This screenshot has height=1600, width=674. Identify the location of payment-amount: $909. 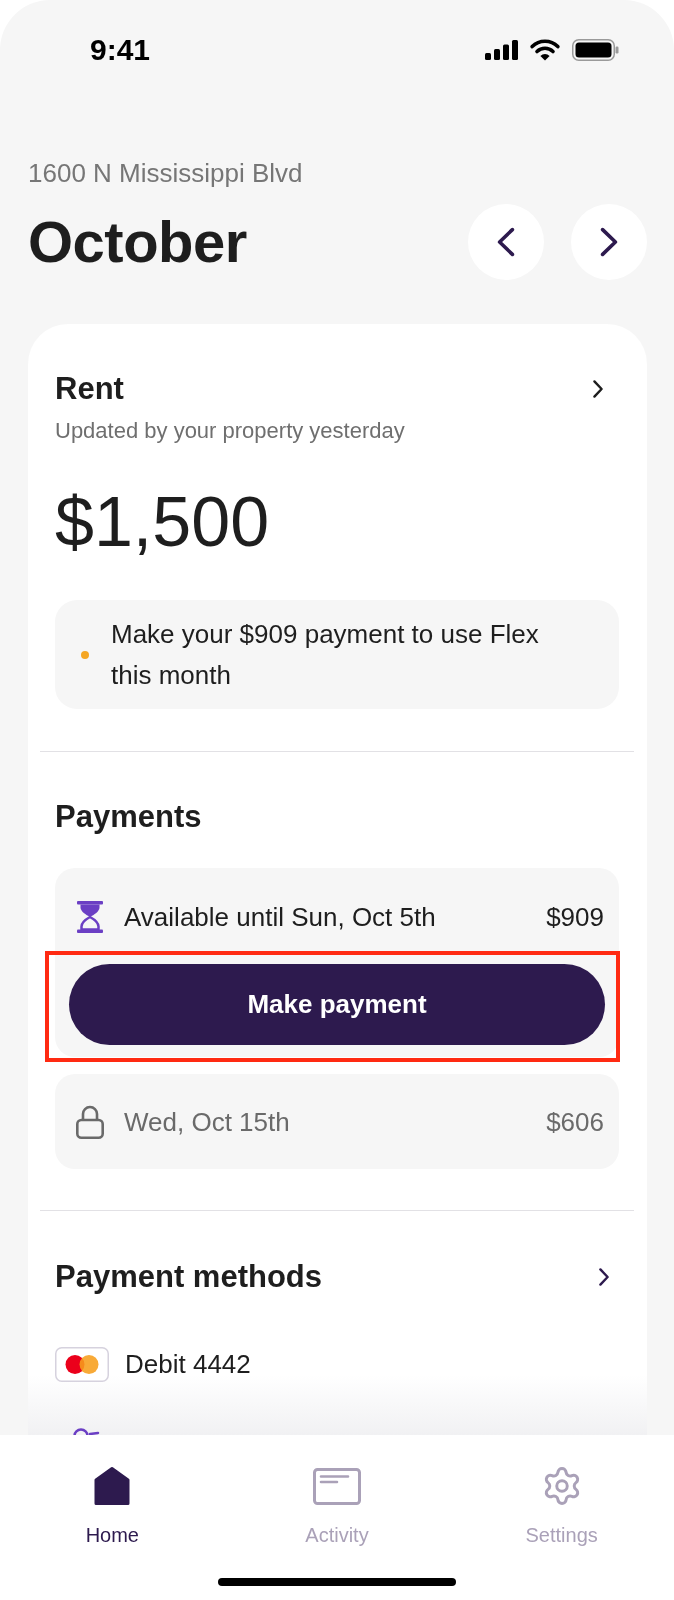
(575, 917).